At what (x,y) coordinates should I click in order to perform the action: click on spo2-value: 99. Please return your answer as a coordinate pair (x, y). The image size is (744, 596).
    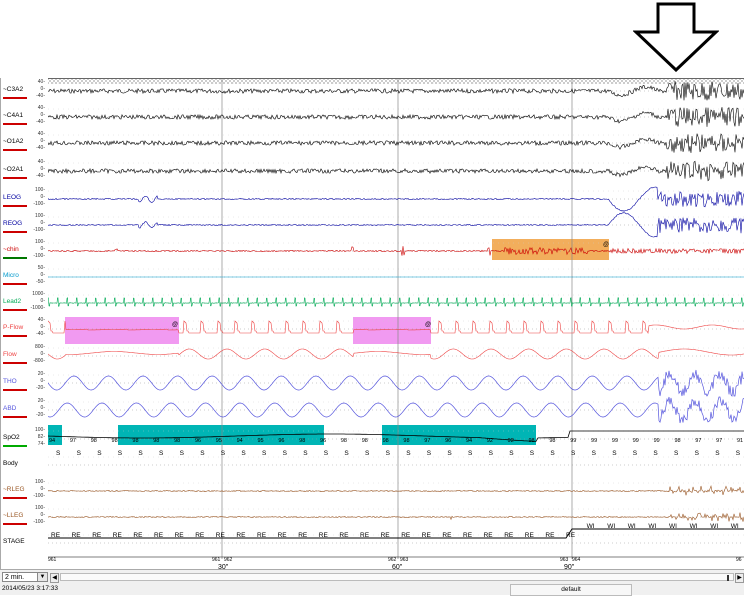
    Looking at the image, I should click on (615, 441).